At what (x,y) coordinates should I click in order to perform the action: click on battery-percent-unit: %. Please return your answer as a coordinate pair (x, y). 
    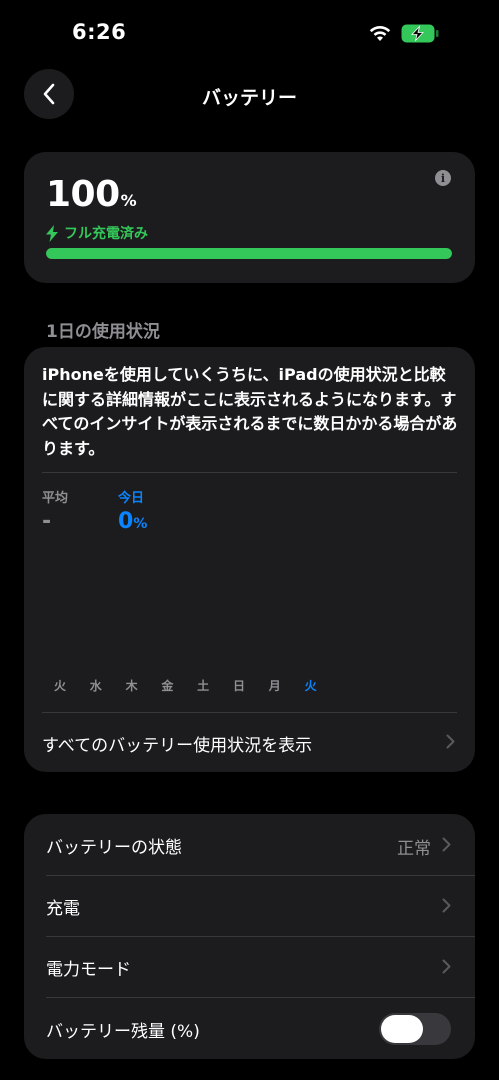
    Looking at the image, I should click on (128, 200).